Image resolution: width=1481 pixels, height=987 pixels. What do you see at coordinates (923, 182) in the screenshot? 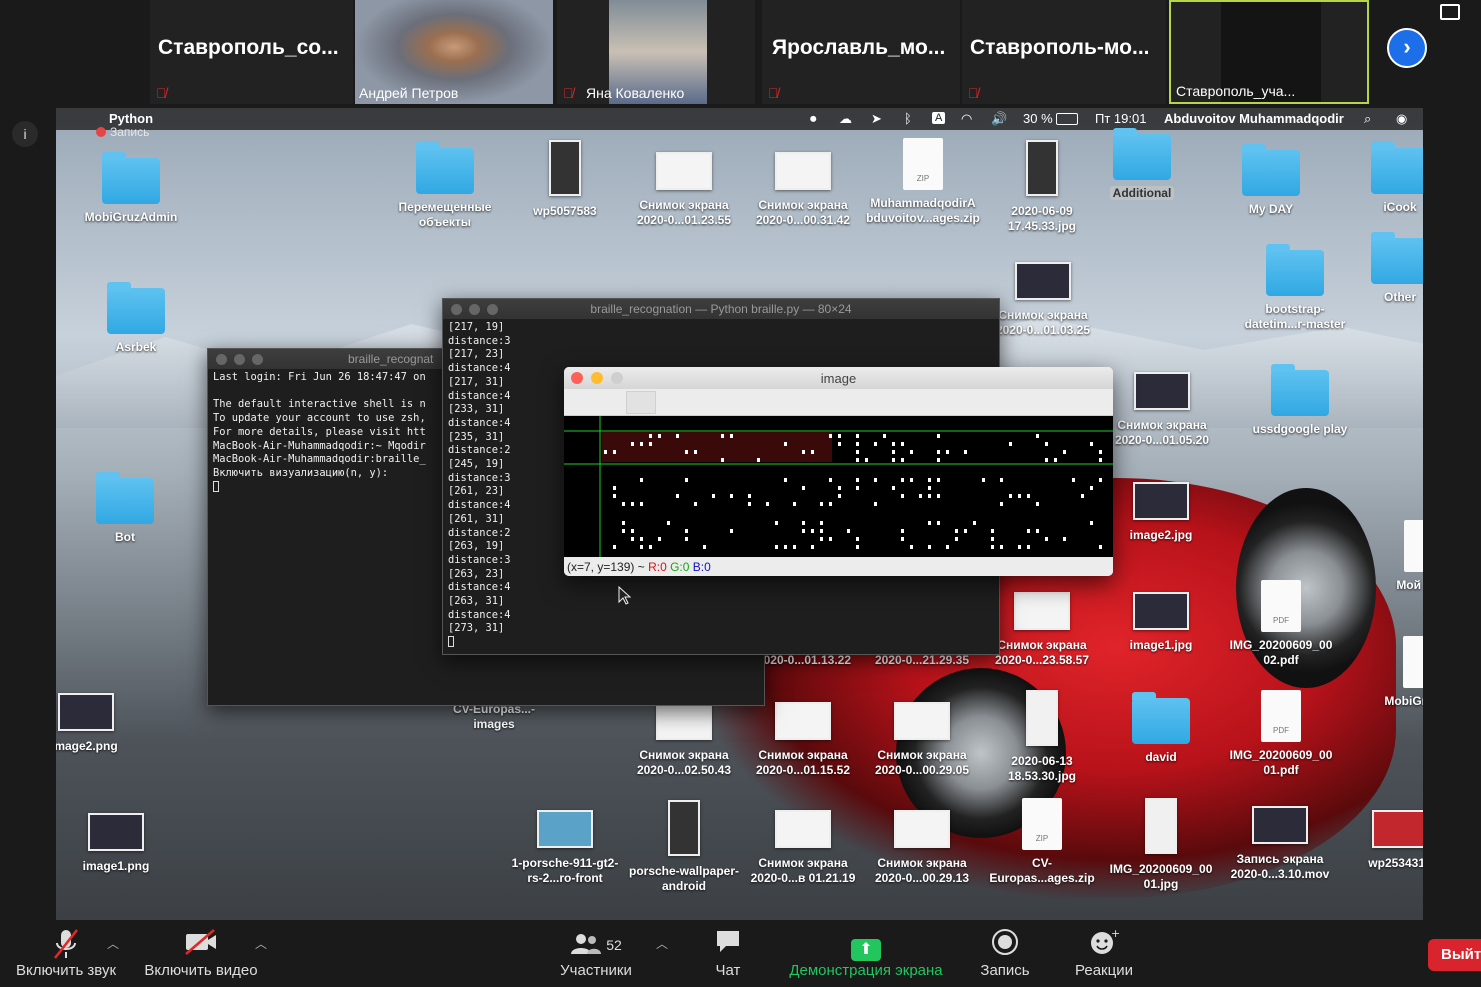
I see `desktop-icon-file: ZIP MuhammadqodirA bduvoitov...ages.zip` at bounding box center [923, 182].